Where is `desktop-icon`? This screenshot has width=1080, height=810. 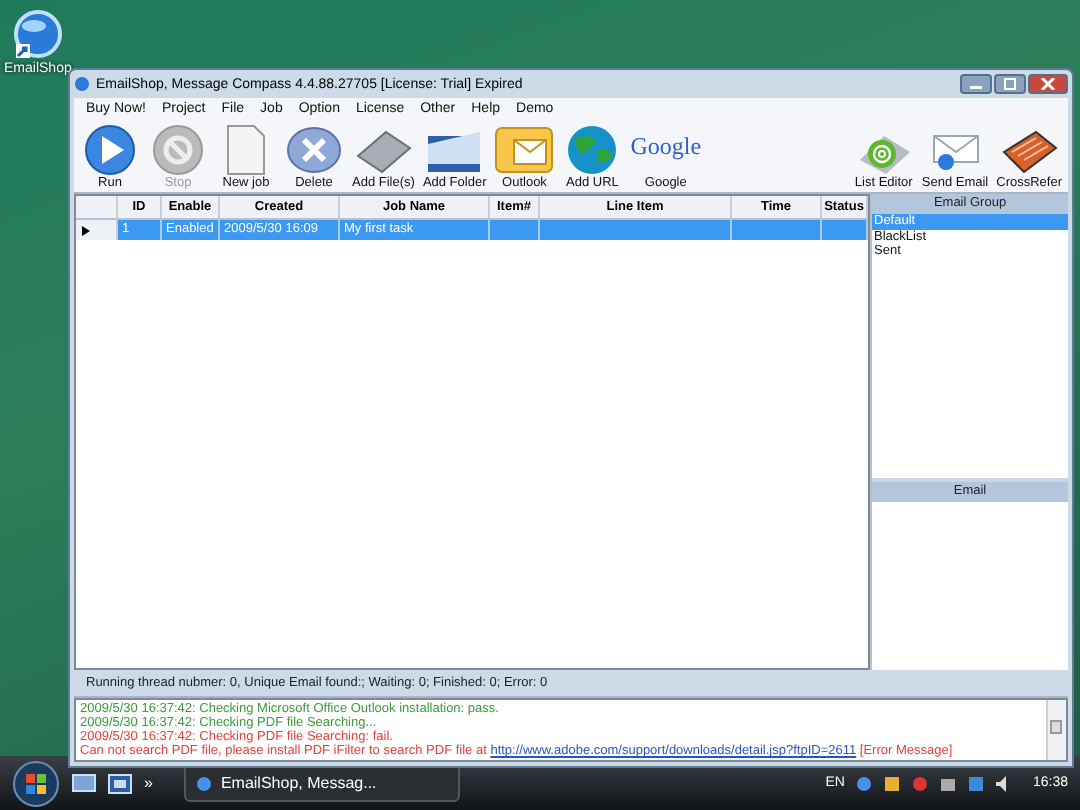
desktop-icon is located at coordinates (84, 783).